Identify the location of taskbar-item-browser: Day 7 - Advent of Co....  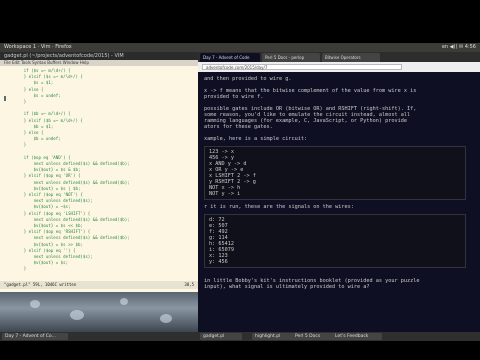
(35, 336).